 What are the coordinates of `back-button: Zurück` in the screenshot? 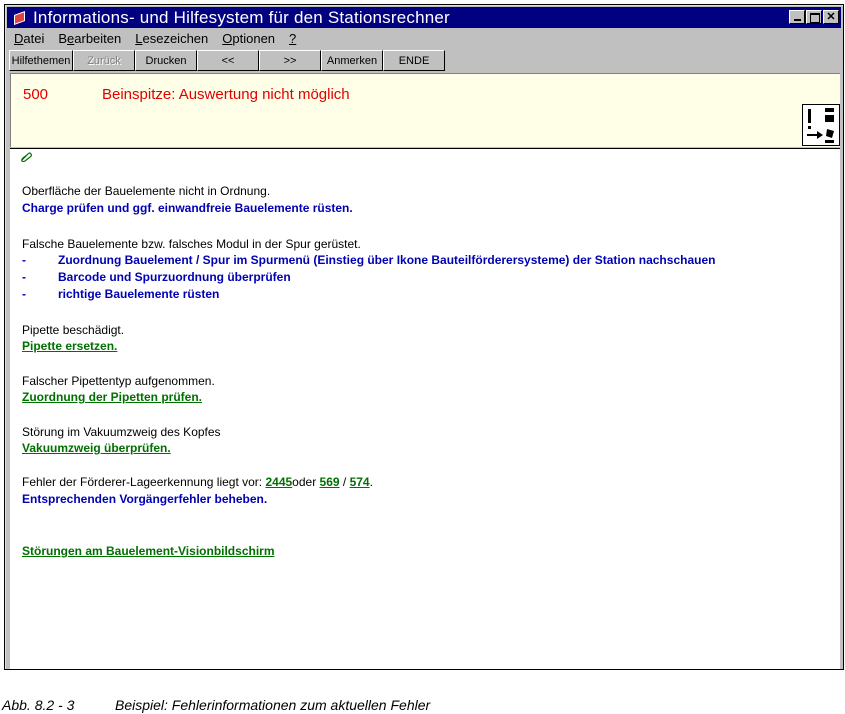 It's located at (104, 60).